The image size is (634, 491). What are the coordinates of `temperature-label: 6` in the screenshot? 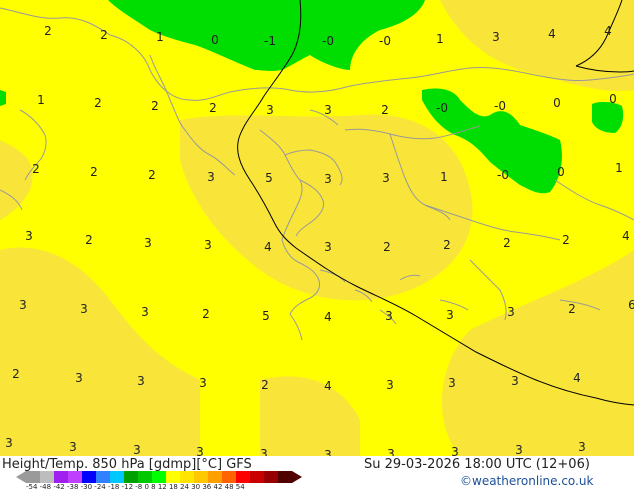 It's located at (631, 305).